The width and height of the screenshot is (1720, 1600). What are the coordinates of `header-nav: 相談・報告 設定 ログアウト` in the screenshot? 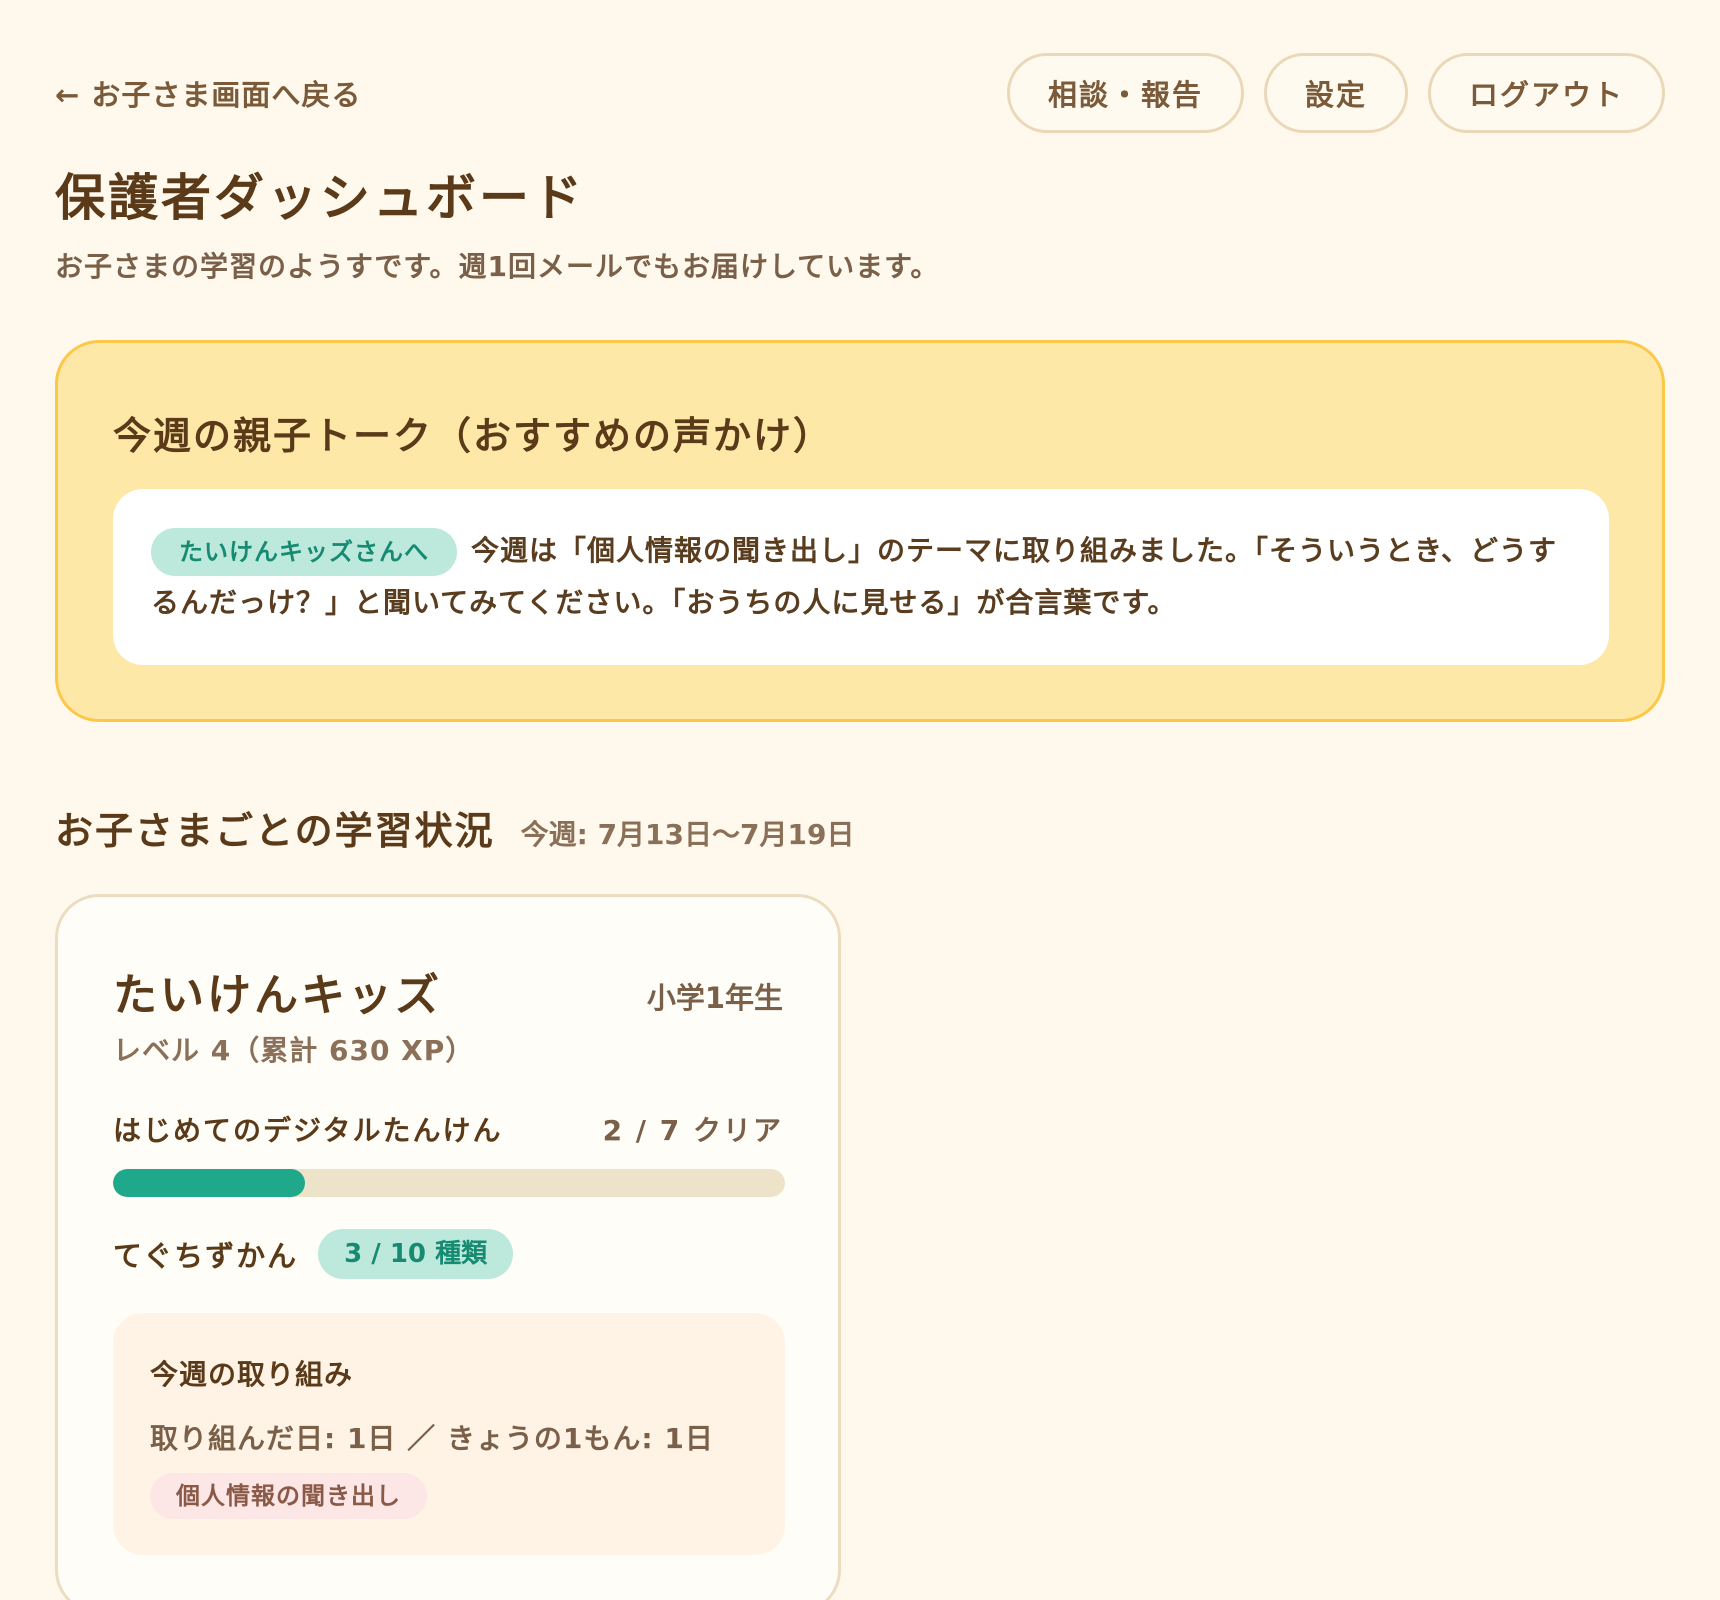 It's located at (1335, 93).